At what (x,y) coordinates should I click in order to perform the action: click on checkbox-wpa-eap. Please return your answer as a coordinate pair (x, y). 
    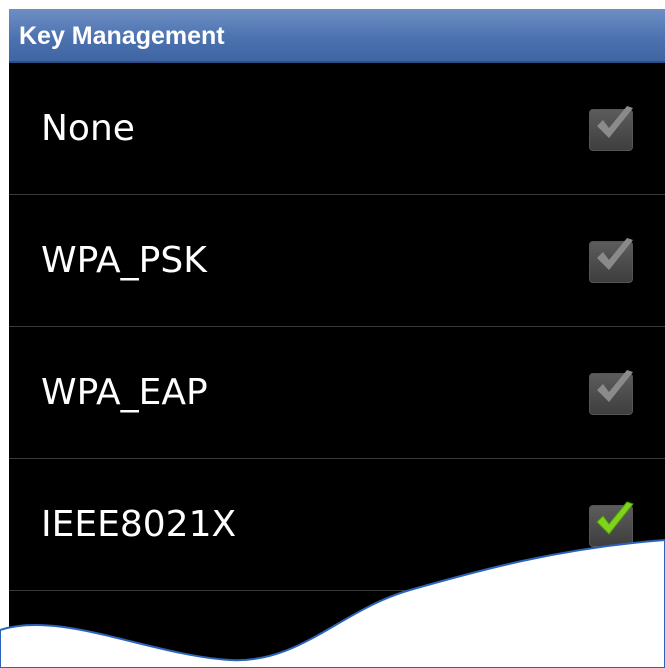
    Looking at the image, I should click on (611, 392).